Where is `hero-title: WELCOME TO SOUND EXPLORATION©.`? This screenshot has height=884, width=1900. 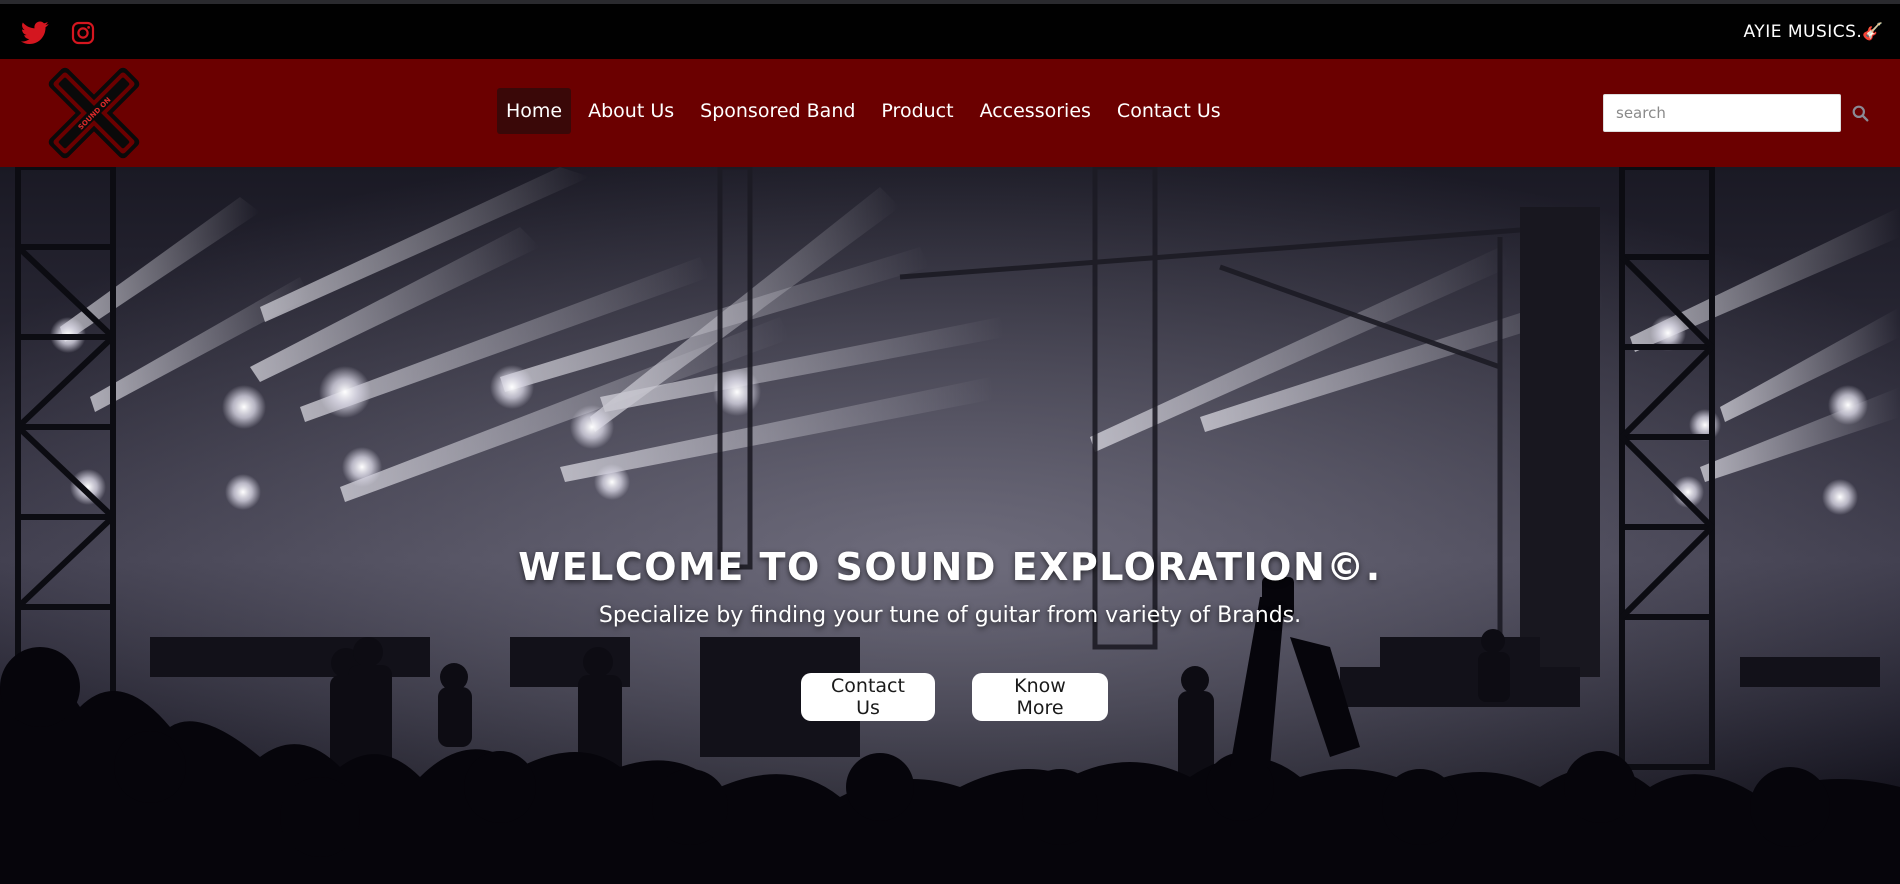
hero-title: WELCOME TO SOUND EXPLORATION©. is located at coordinates (950, 567).